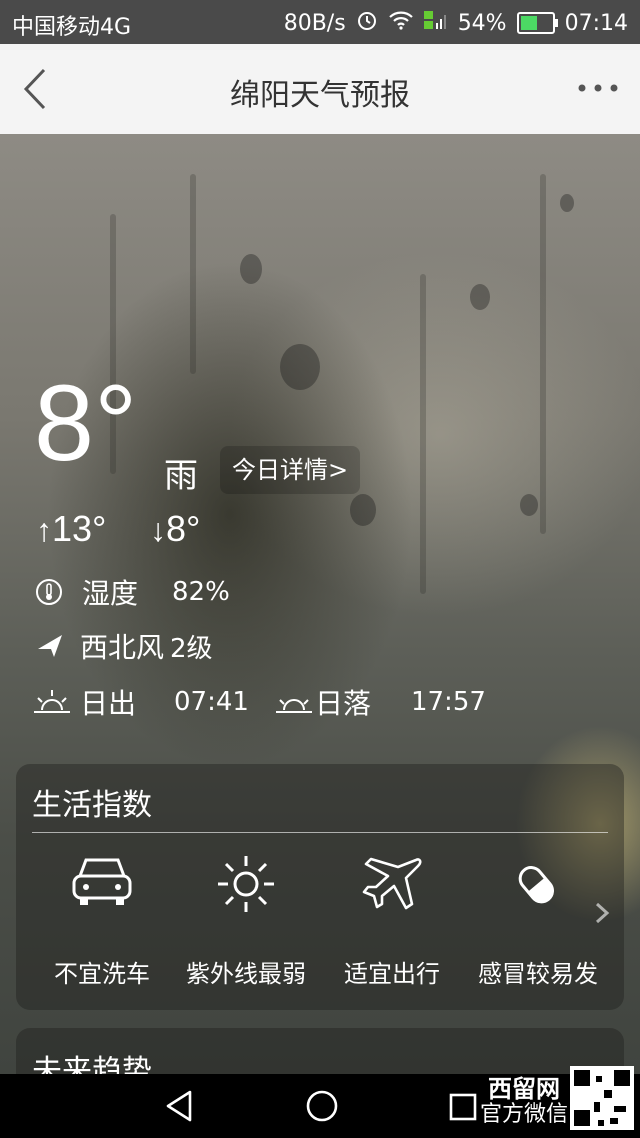 This screenshot has width=640, height=1138. I want to click on pill-icon, so click(536, 885).